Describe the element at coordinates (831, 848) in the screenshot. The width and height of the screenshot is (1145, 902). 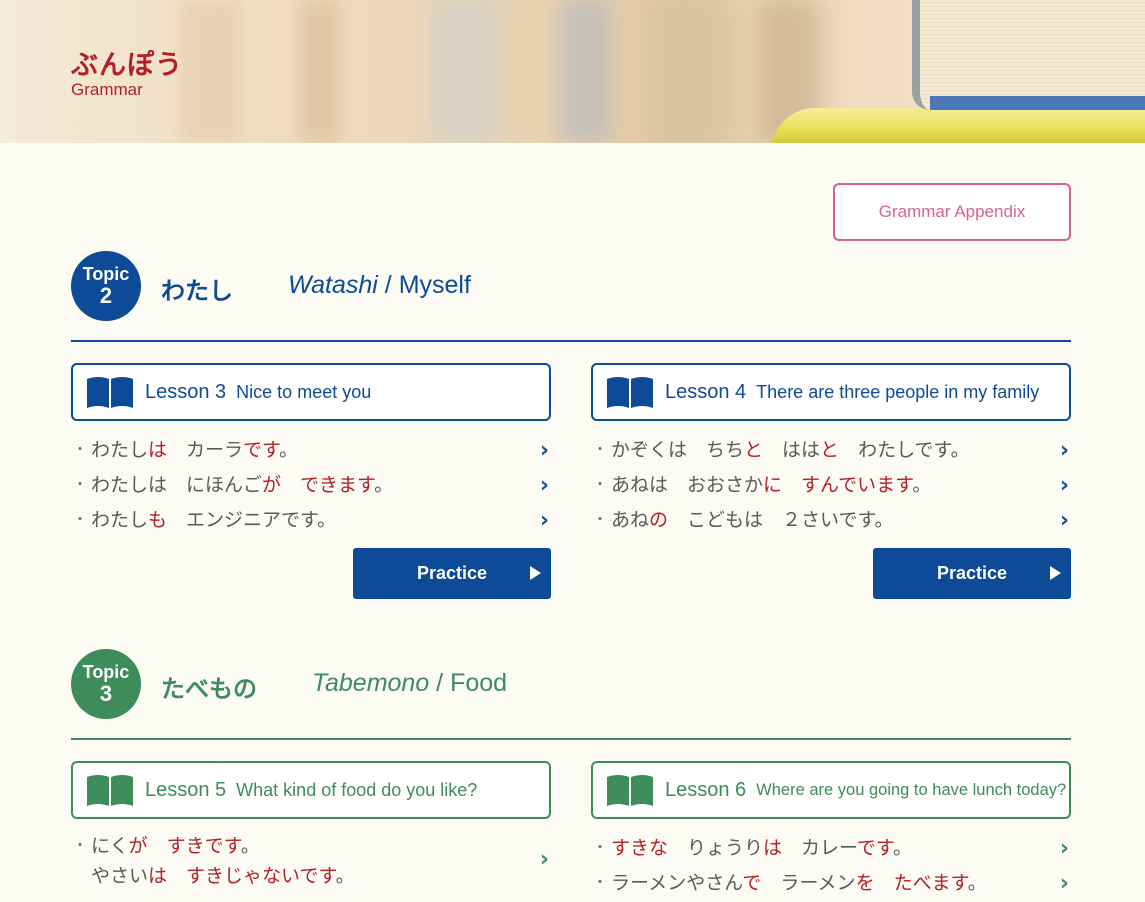
I see `grammar-item: ・すきな りょうりは カレーです。 ›` at that location.